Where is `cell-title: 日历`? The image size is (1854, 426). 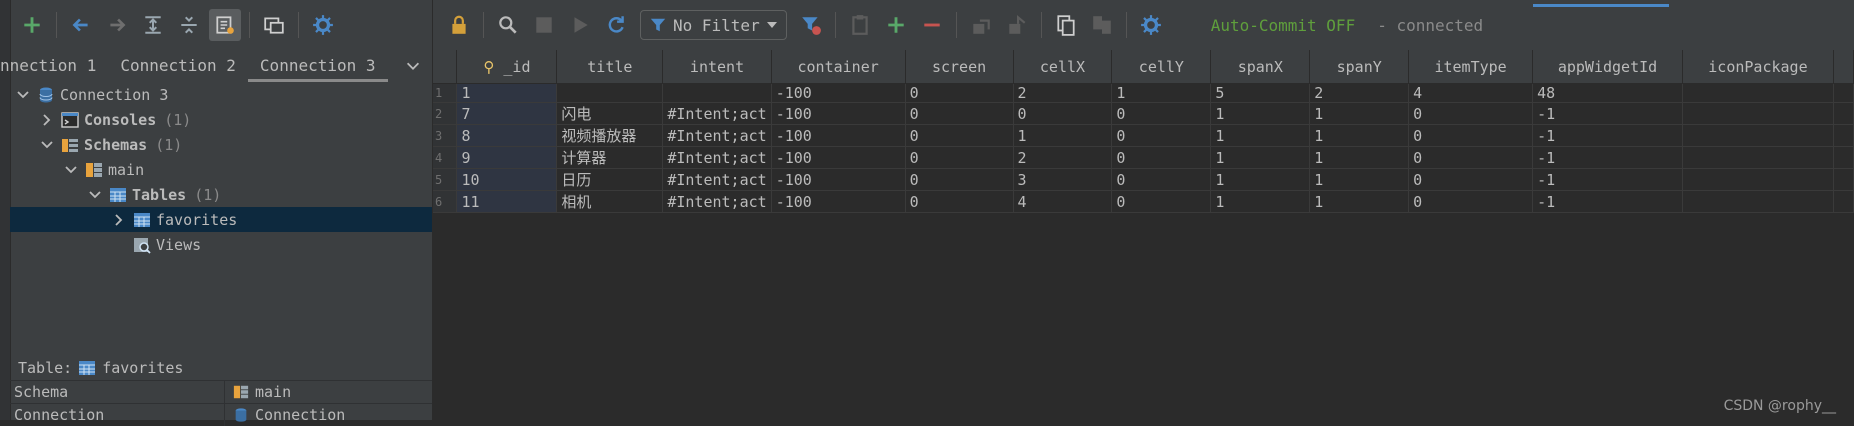 cell-title: 日历 is located at coordinates (610, 179).